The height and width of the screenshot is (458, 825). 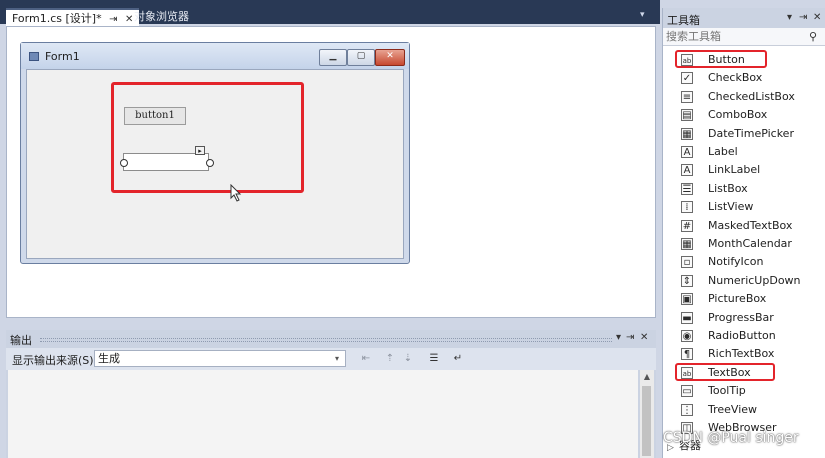 I want to click on prev-message-icon: ⇡, so click(x=390, y=358).